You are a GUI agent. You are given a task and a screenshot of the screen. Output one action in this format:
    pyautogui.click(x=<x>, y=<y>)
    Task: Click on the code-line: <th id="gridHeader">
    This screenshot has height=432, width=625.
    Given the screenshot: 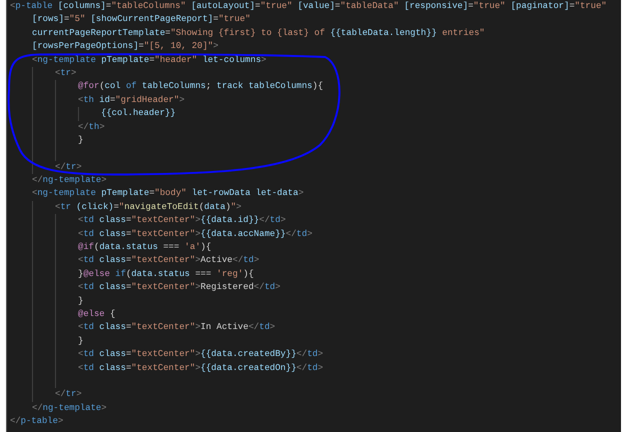 What is the action you would take?
    pyautogui.click(x=131, y=100)
    